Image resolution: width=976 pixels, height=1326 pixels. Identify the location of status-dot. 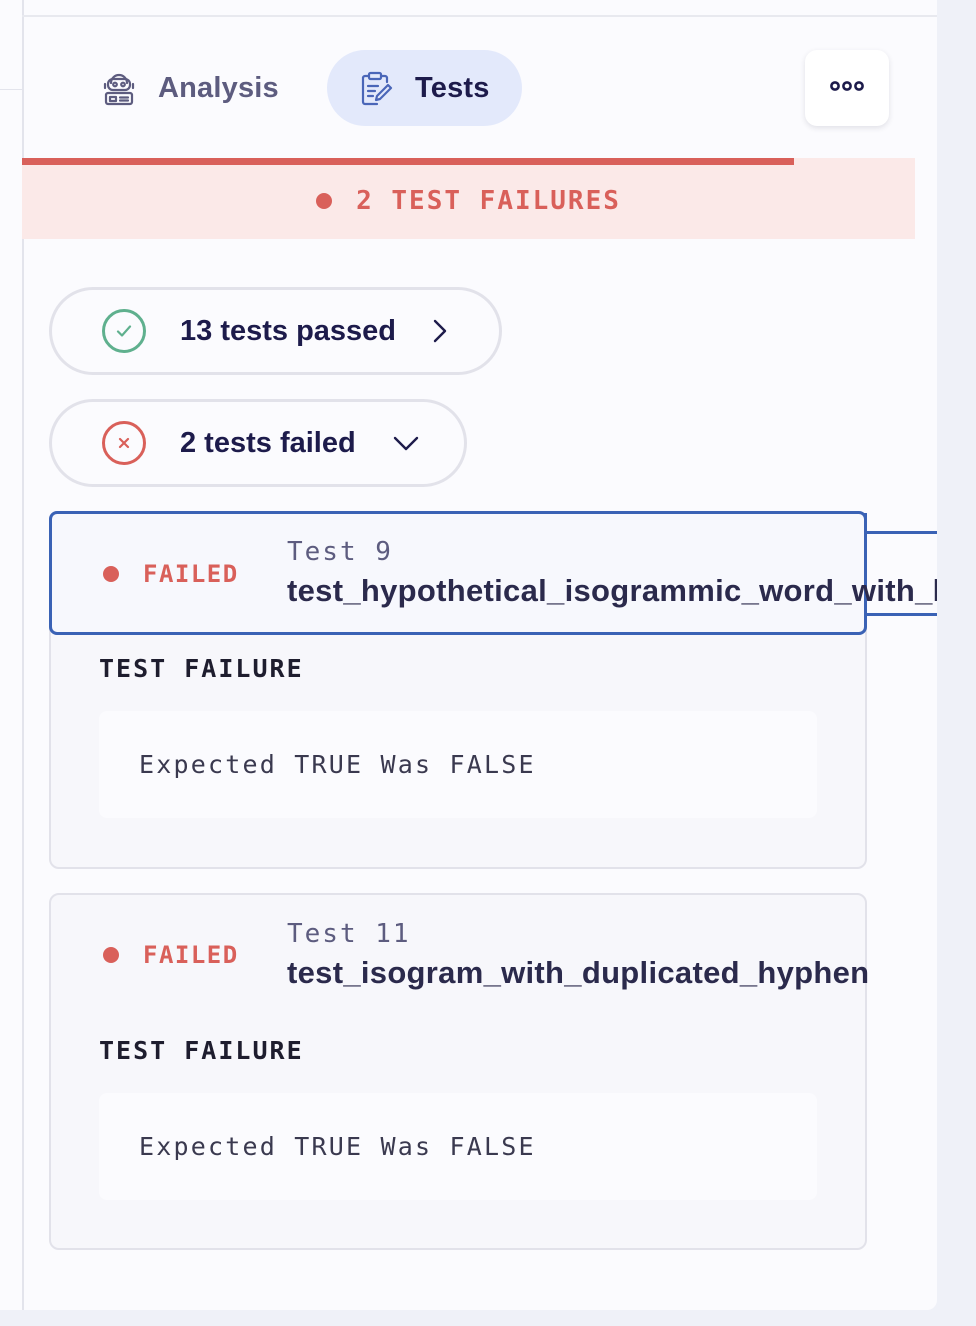
(324, 200).